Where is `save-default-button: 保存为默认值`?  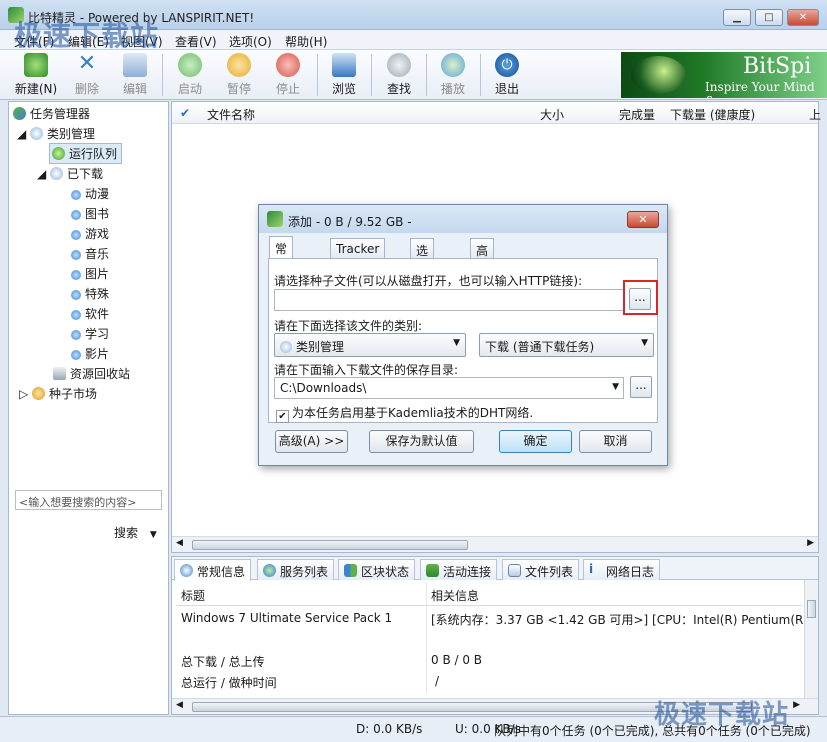 save-default-button: 保存为默认值 is located at coordinates (421, 441).